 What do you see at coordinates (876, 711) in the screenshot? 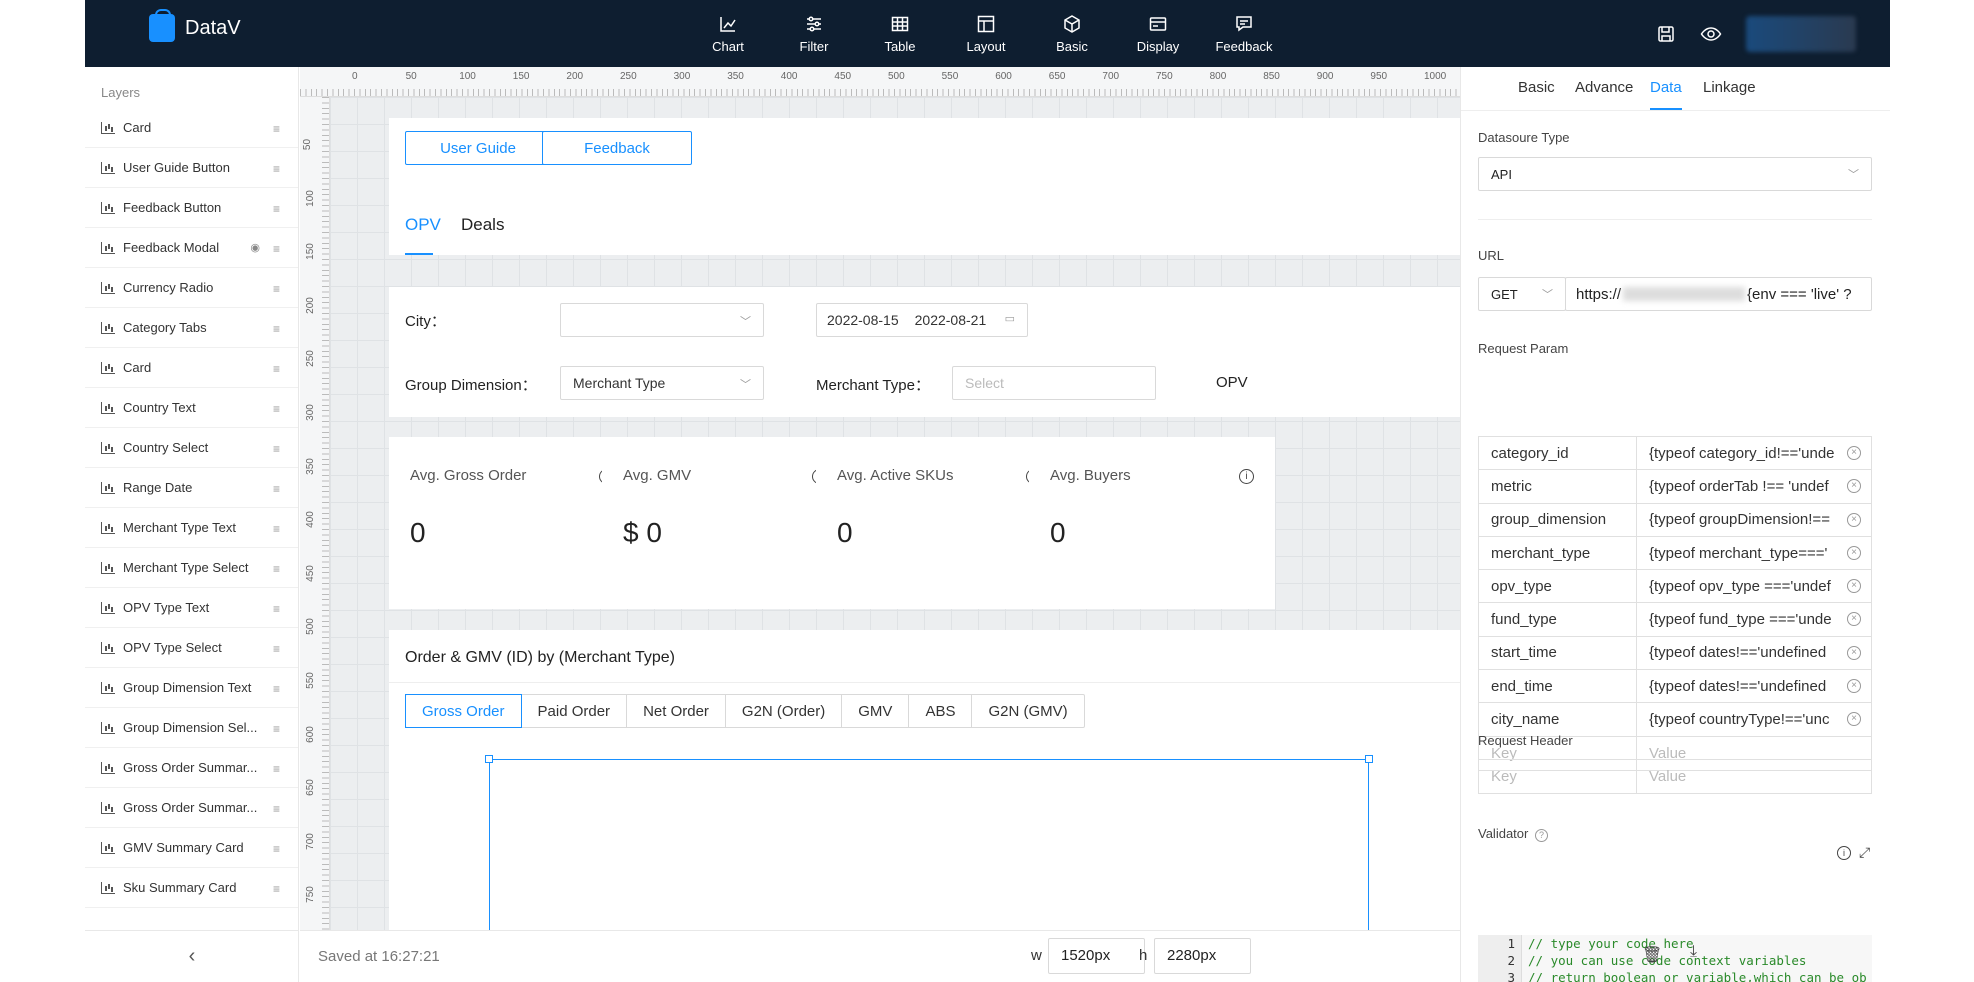
I see `metric-segment: GMV` at bounding box center [876, 711].